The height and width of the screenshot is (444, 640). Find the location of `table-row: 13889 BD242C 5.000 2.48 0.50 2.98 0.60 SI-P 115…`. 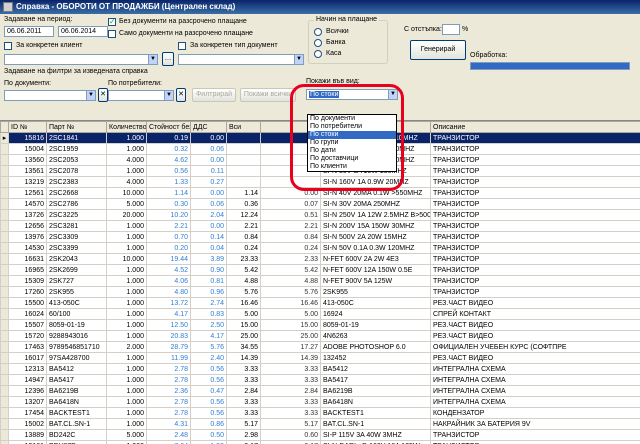

table-row: 13889 BD242C 5.000 2.48 0.50 2.98 0.60 SI-P 115… is located at coordinates (320, 435).